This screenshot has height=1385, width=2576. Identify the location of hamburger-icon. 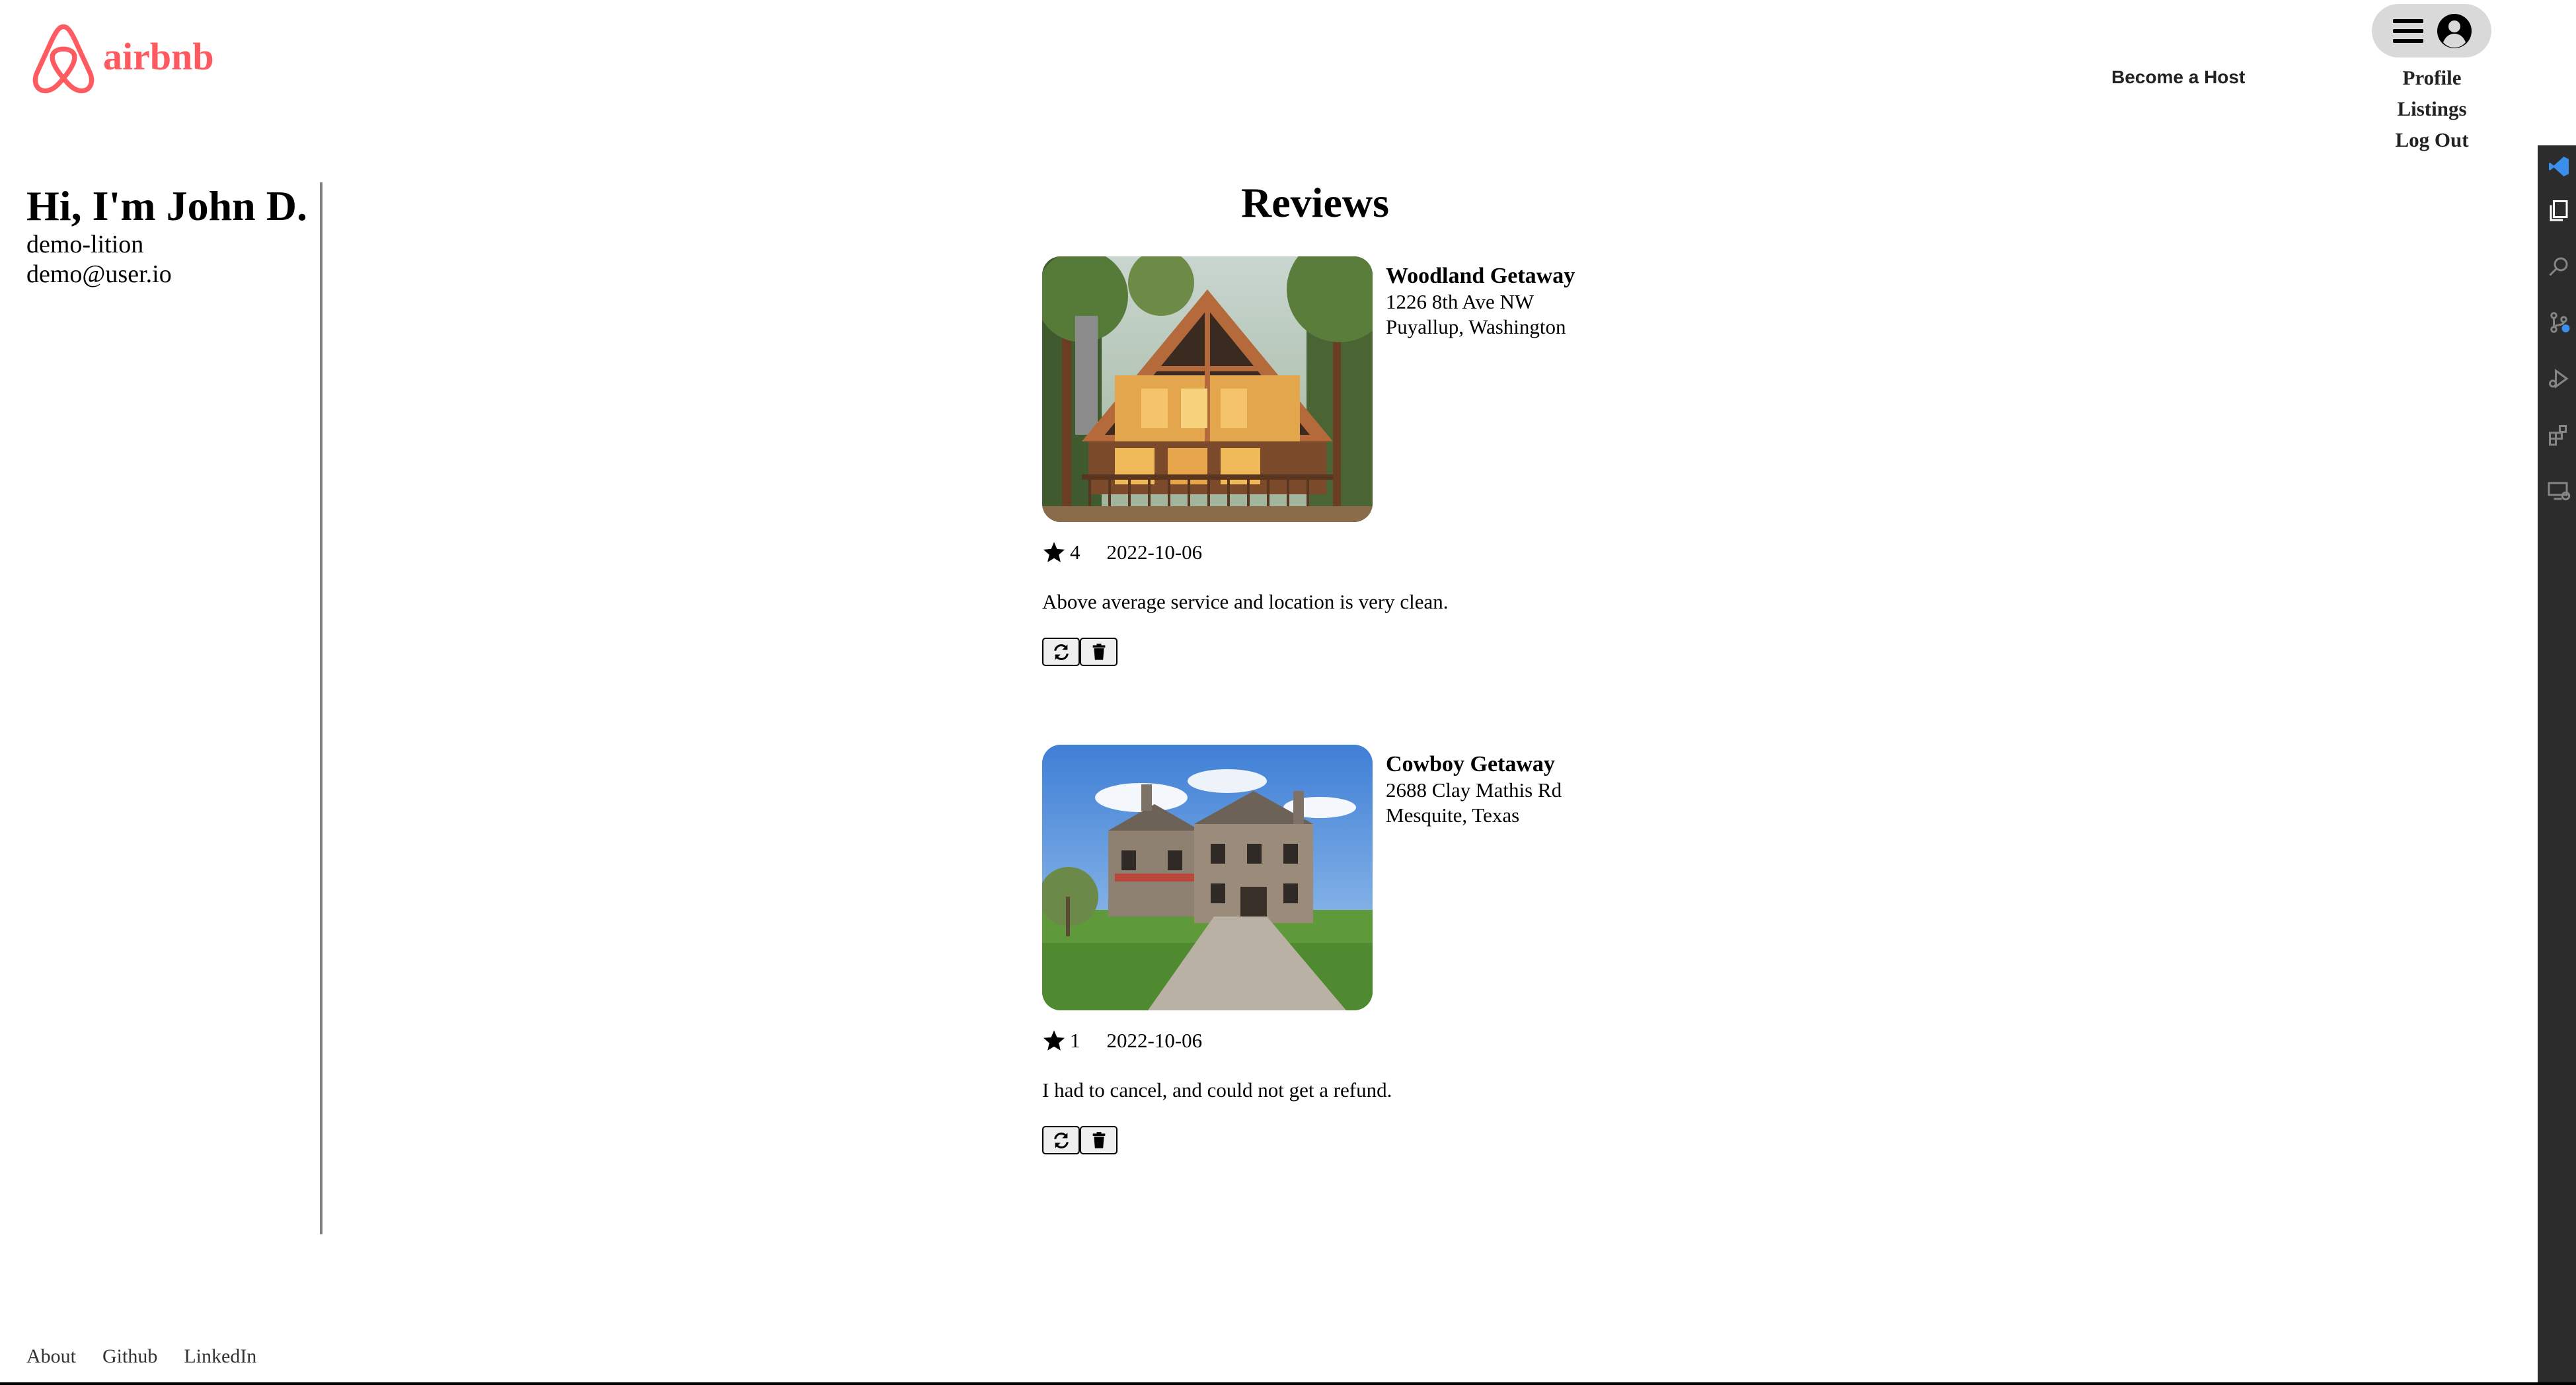
(2408, 31).